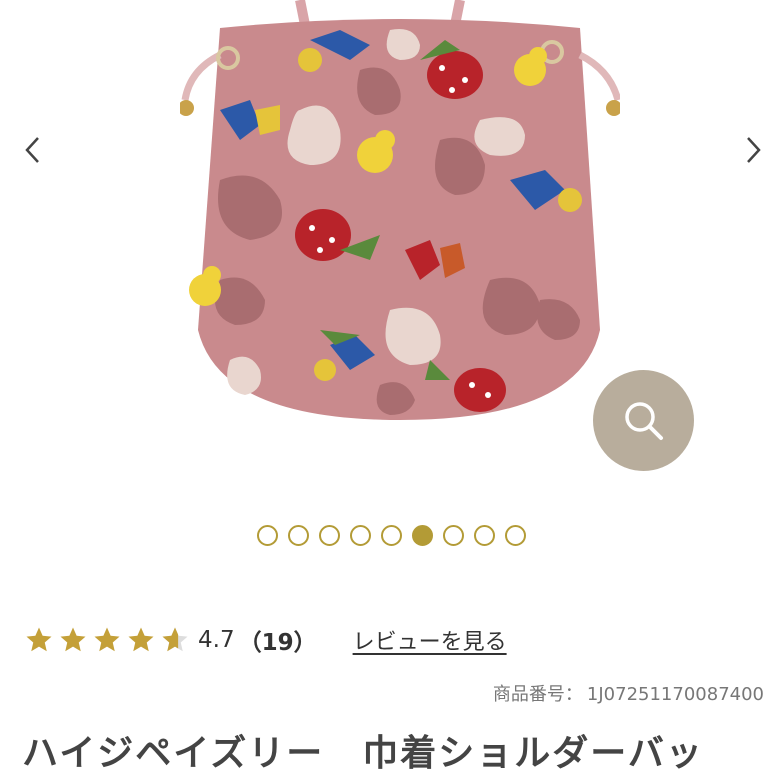  Describe the element at coordinates (363, 753) in the screenshot. I see `product-title: ハイジペイズリー 巾着ショルダーバッ` at that location.